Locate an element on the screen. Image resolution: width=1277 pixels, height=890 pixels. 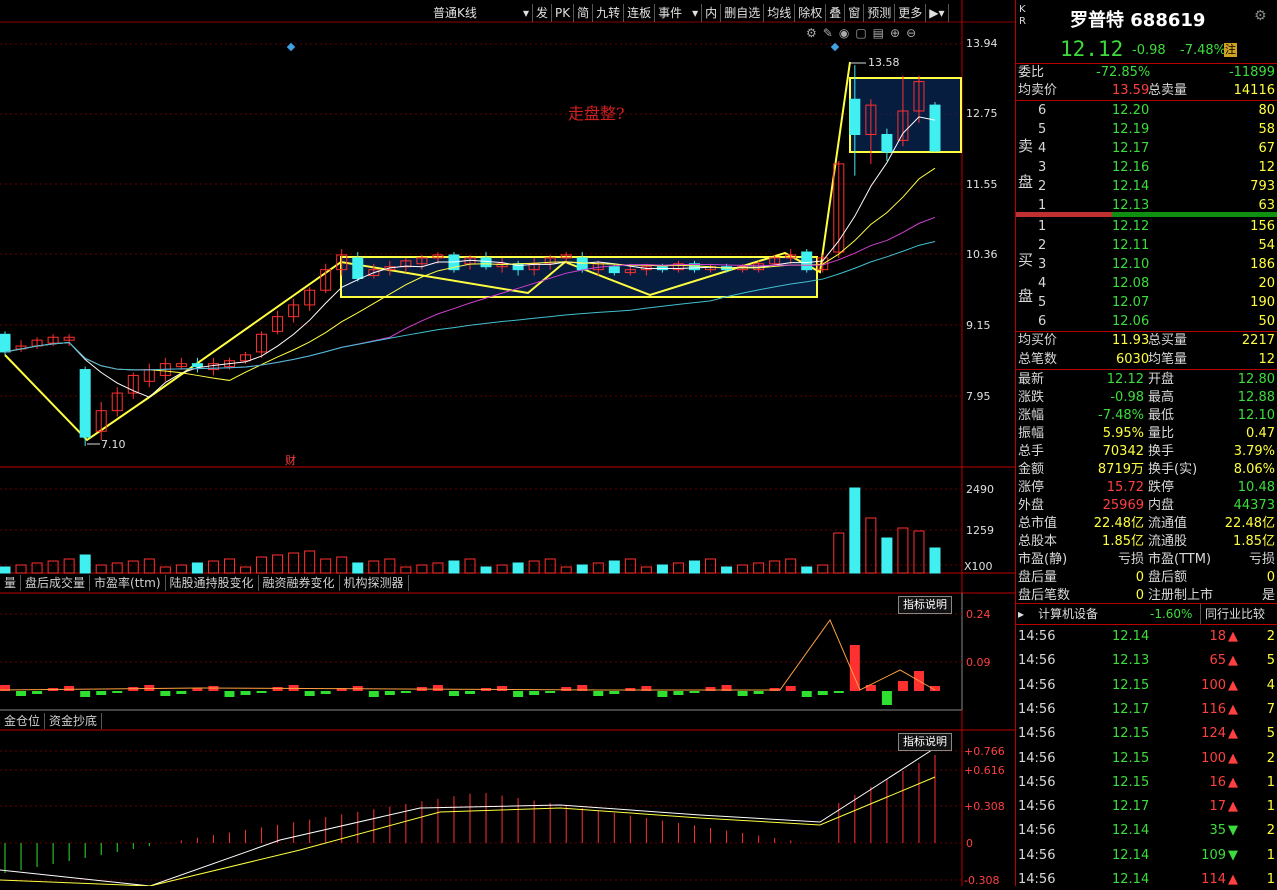
tick-row: 14:56 12.15 100 ▲ 4 is located at coordinates (1146, 686).